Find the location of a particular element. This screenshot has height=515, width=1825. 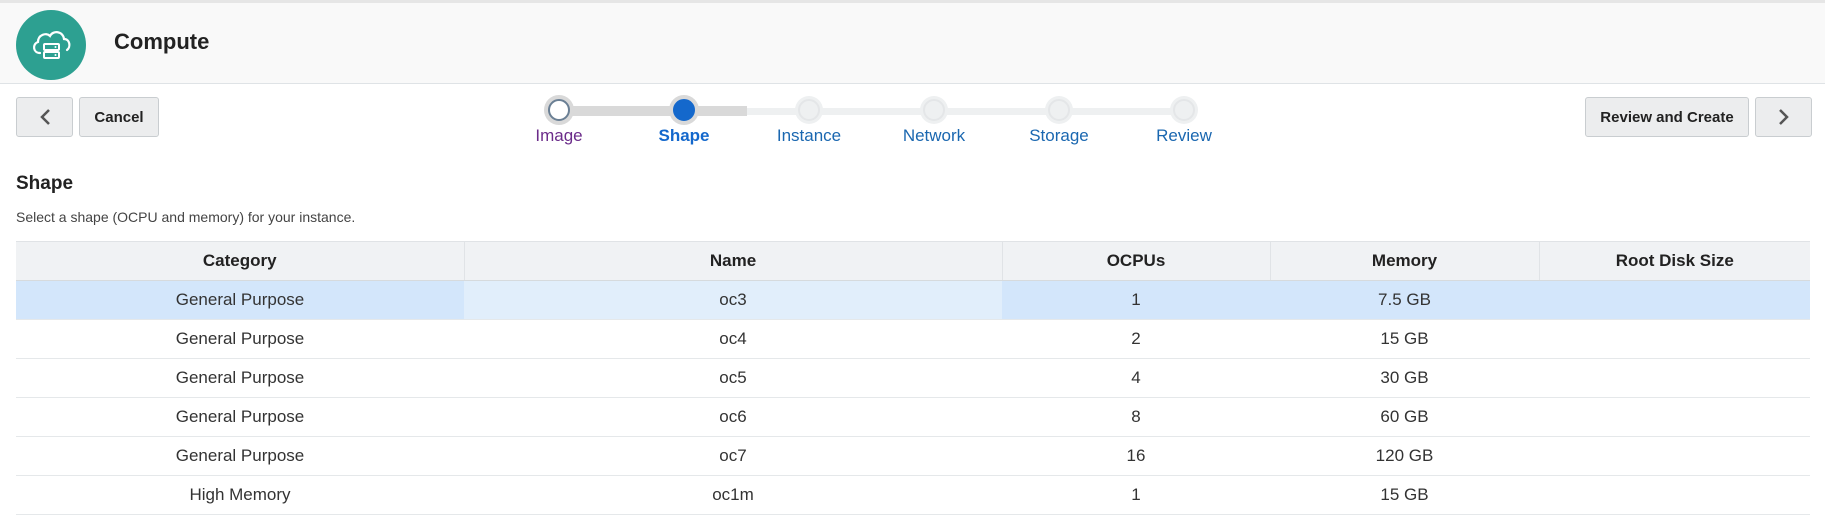

table-row: General Purpose oc4 2 15 GB is located at coordinates (913, 339).